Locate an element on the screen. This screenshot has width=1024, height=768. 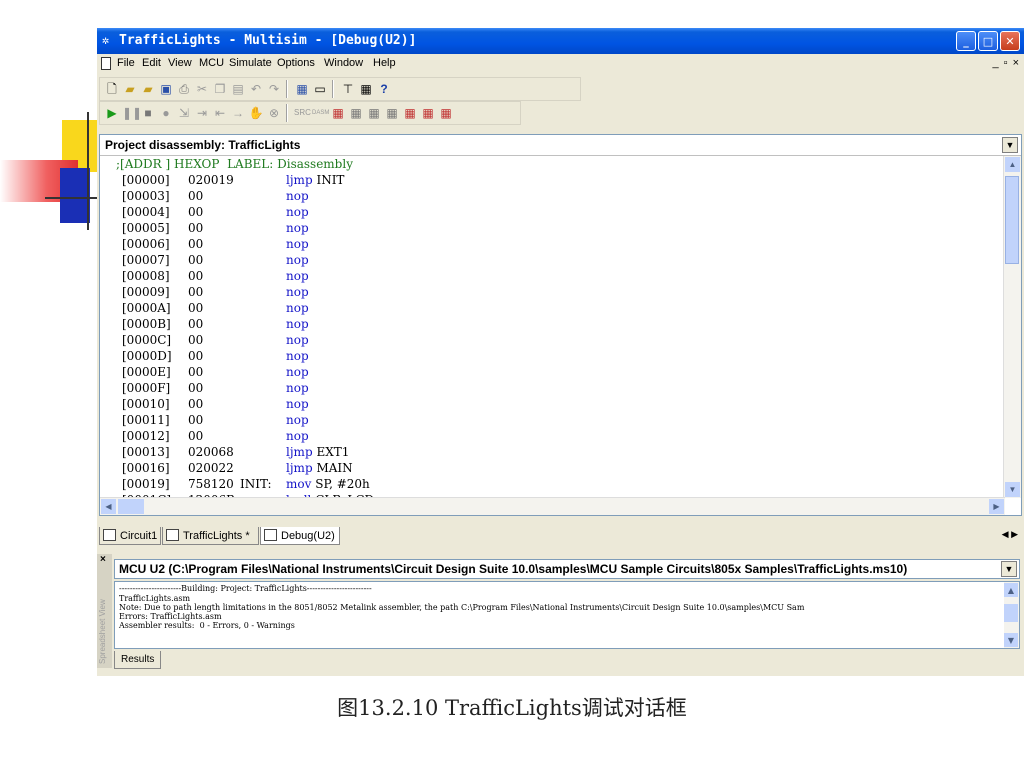
open-icon: ▰ is located at coordinates (130, 89).